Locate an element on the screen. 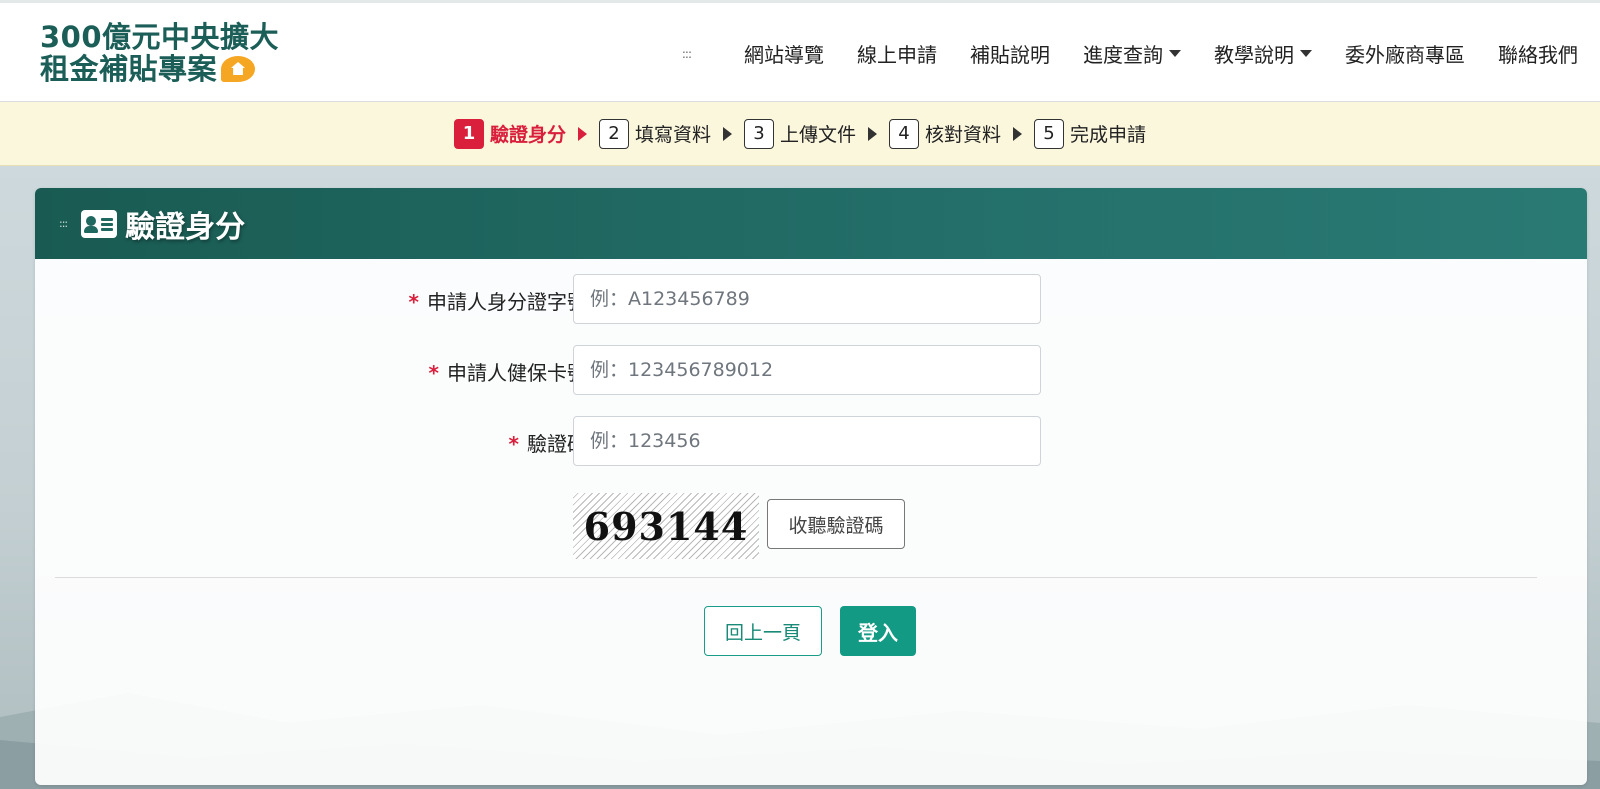  nav-item-site-map: 網站導覽 is located at coordinates (784, 53).